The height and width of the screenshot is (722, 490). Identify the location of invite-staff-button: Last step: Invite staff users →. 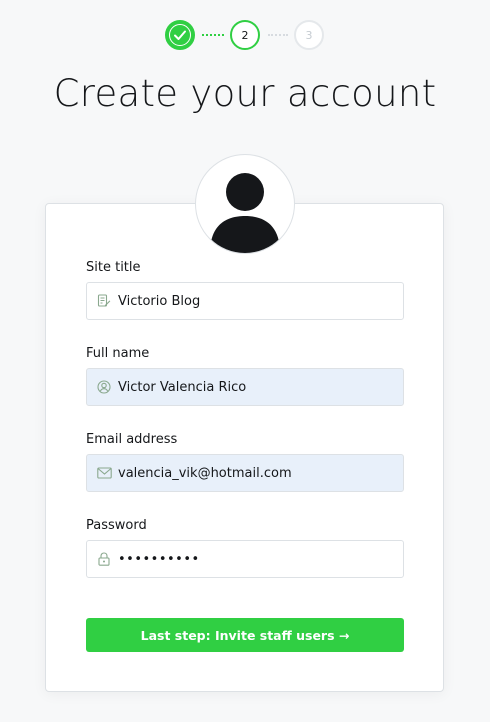
(245, 635).